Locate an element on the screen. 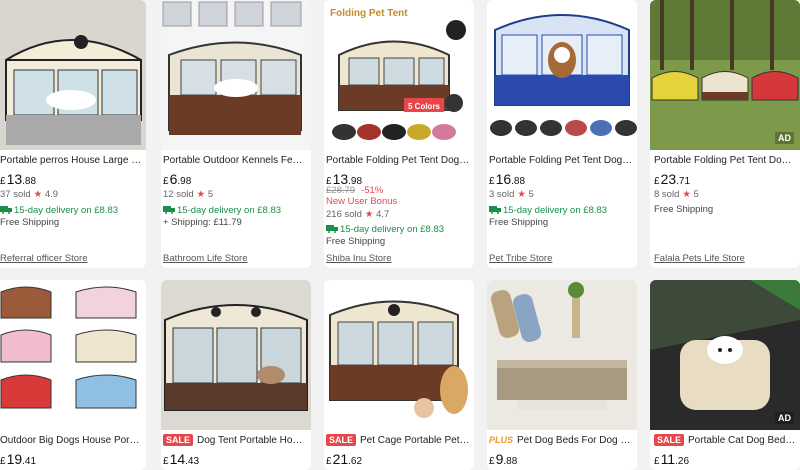 This screenshot has height=470, width=800. sales-rating: 216 sold ★ 4.7 is located at coordinates (357, 214).